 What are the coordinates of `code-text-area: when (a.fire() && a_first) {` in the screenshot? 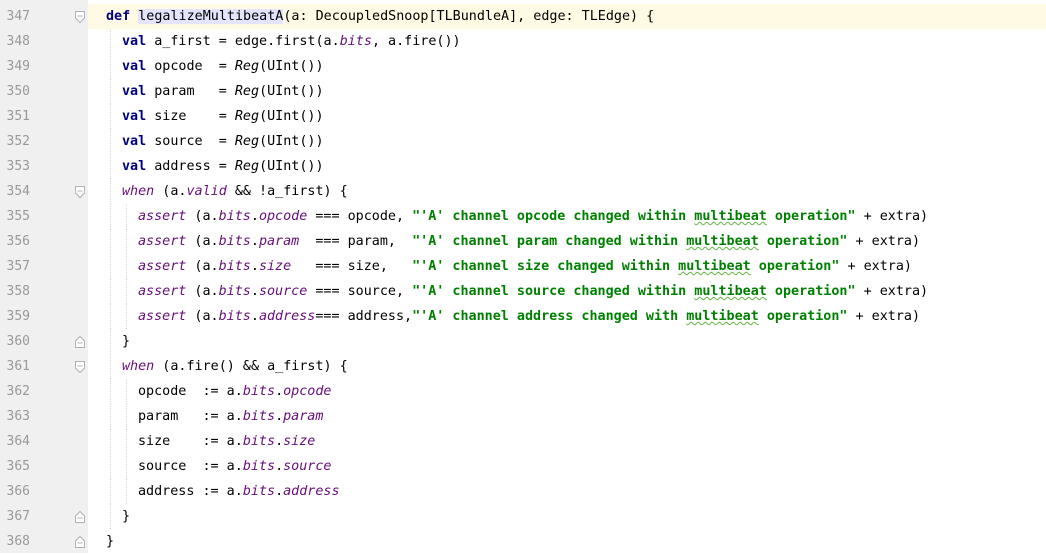 It's located at (567, 366).